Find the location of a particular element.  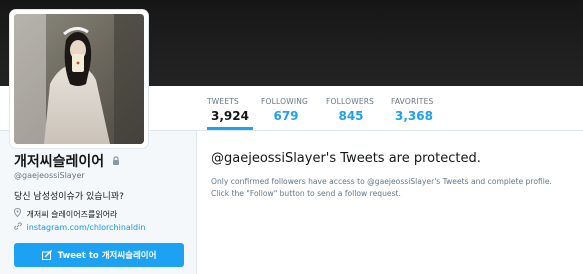

nav-favorites-count: 3,368 is located at coordinates (414, 116).